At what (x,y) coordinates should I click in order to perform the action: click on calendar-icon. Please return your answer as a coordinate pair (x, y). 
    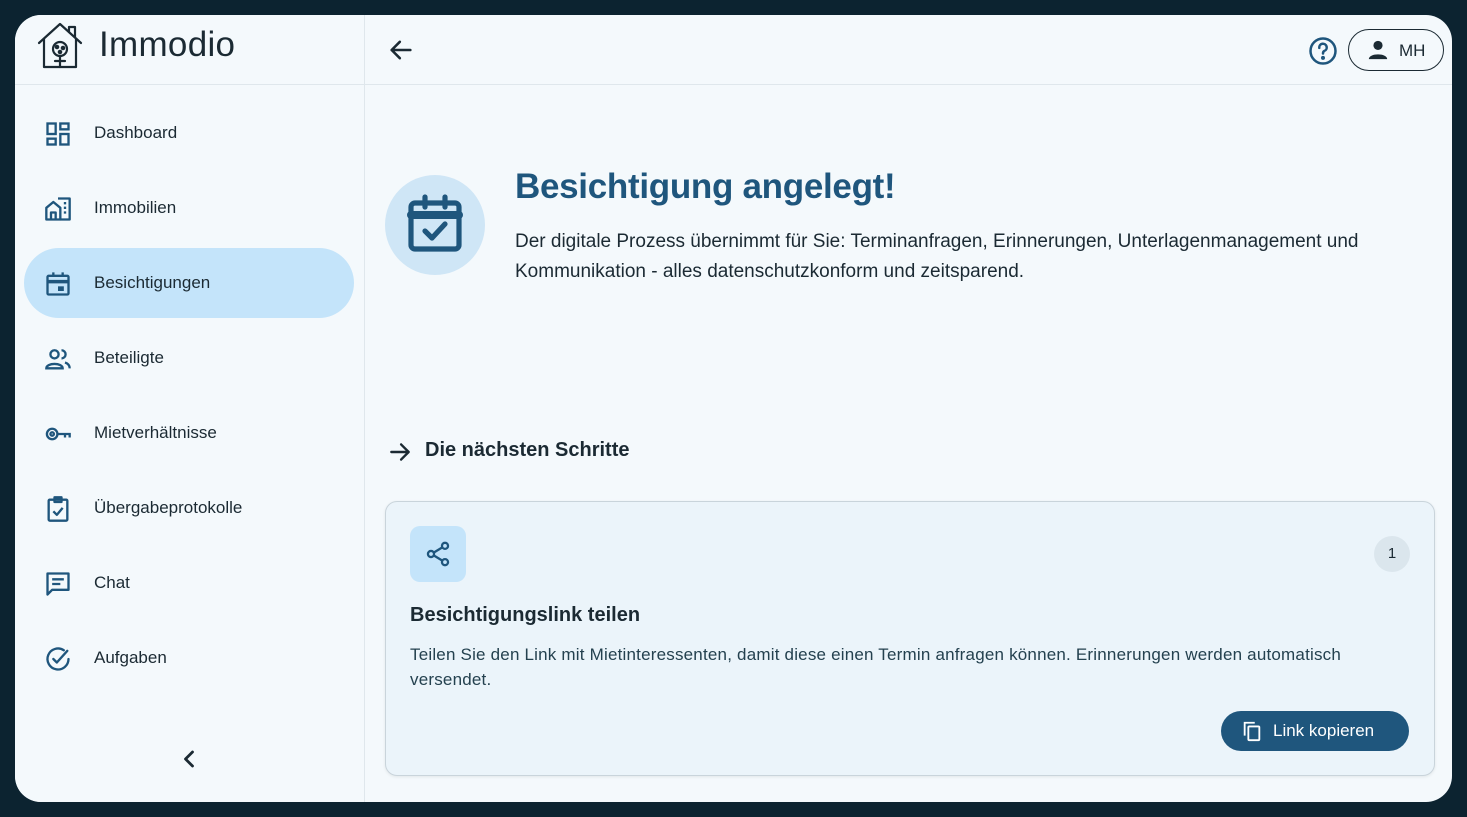
    Looking at the image, I should click on (58, 284).